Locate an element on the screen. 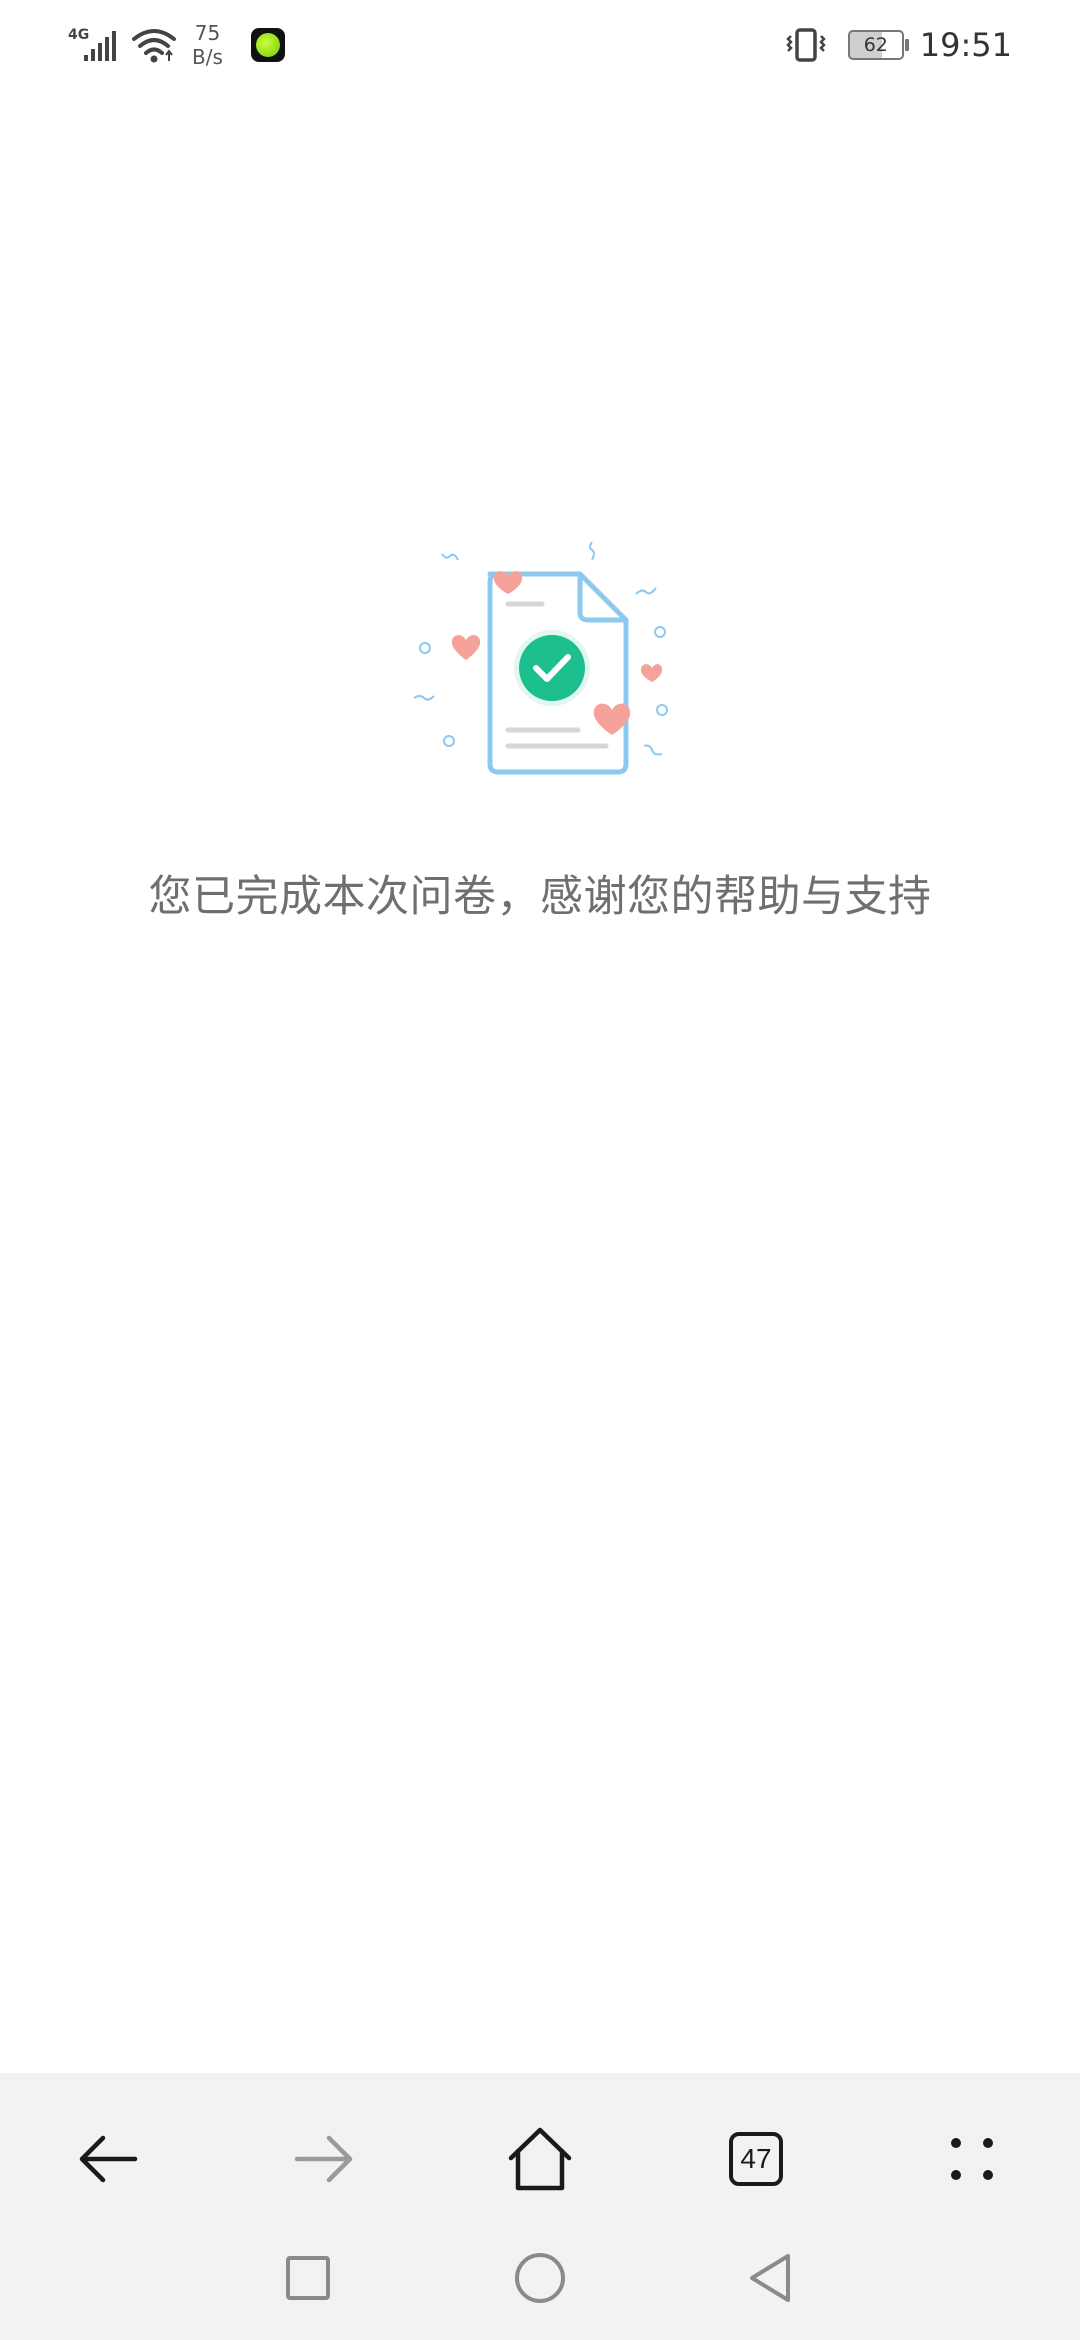 The width and height of the screenshot is (1080, 2340). menu-button is located at coordinates (972, 2159).